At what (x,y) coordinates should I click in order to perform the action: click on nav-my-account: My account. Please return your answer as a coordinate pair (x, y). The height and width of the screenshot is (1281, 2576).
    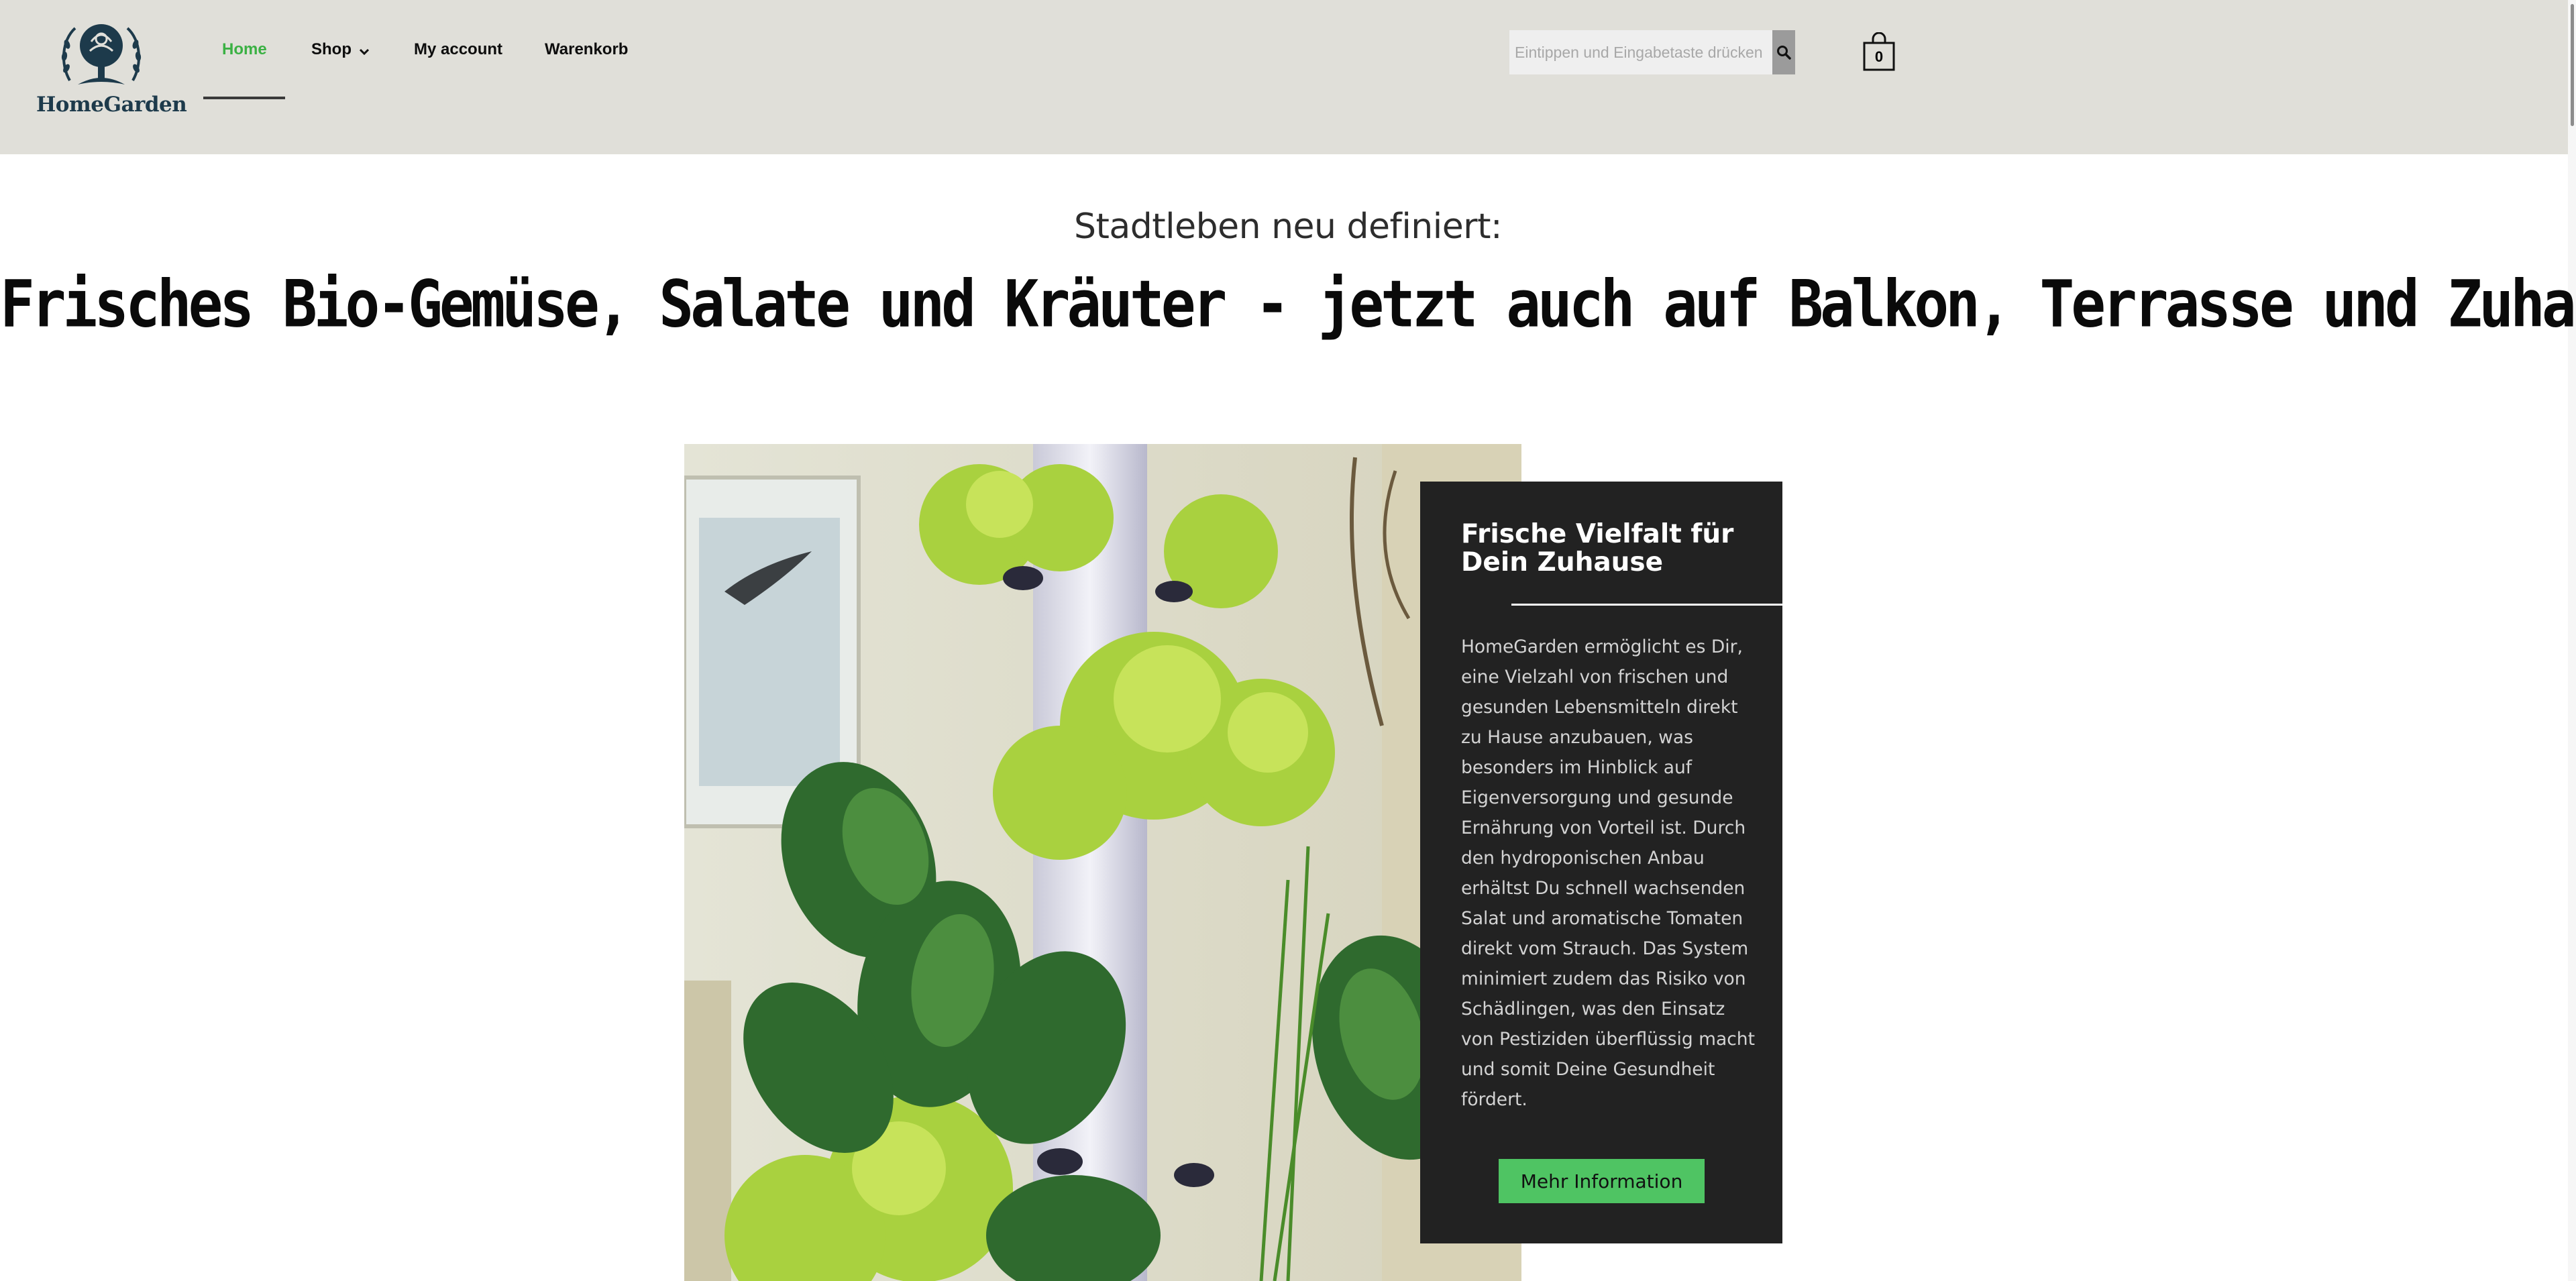
    Looking at the image, I should click on (458, 49).